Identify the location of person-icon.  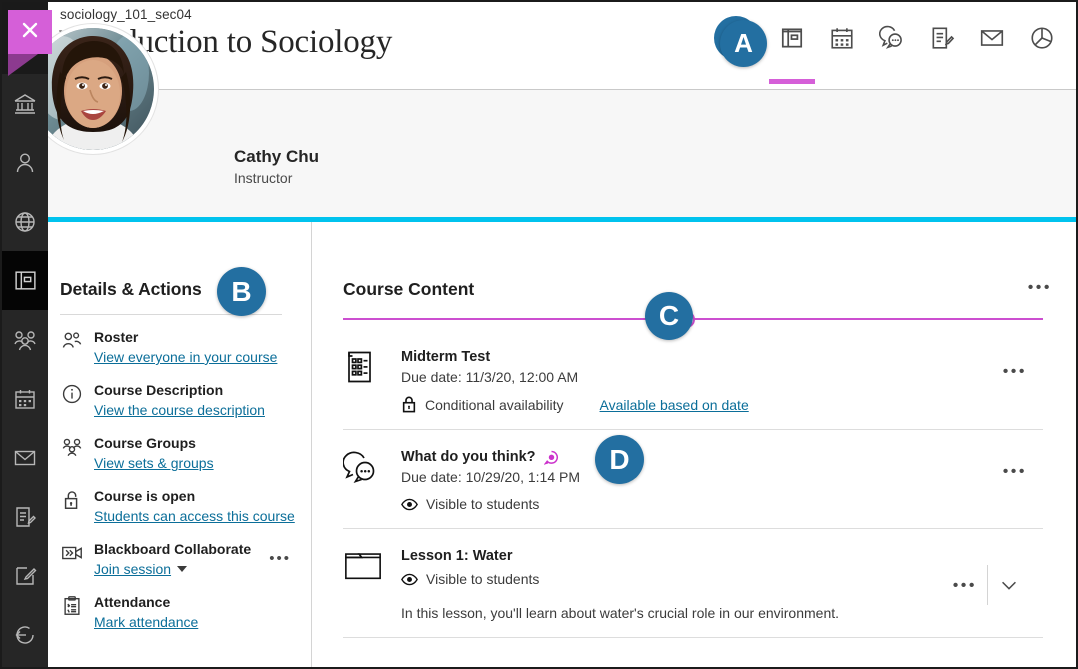
(25, 163).